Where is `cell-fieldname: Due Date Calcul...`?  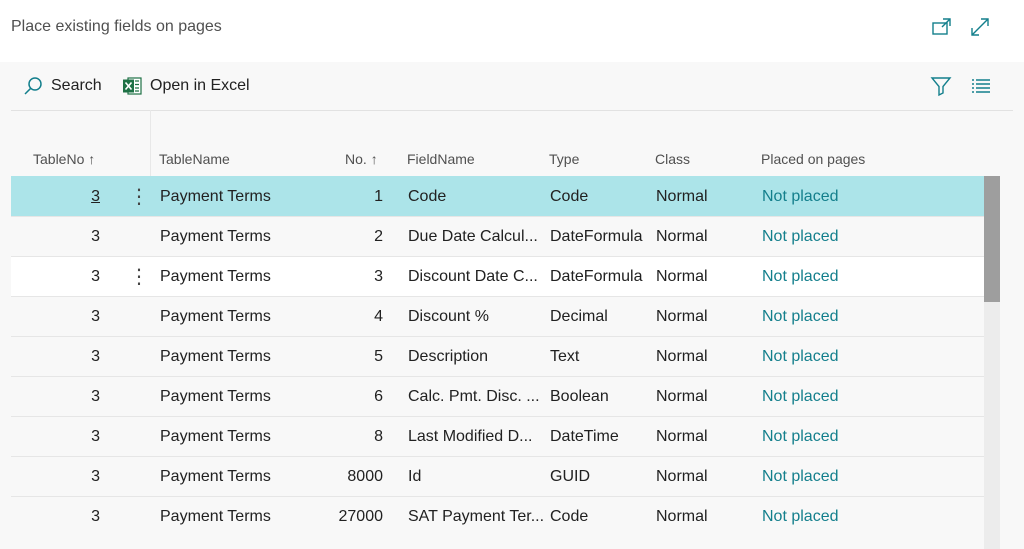 cell-fieldname: Due Date Calcul... is located at coordinates (473, 236).